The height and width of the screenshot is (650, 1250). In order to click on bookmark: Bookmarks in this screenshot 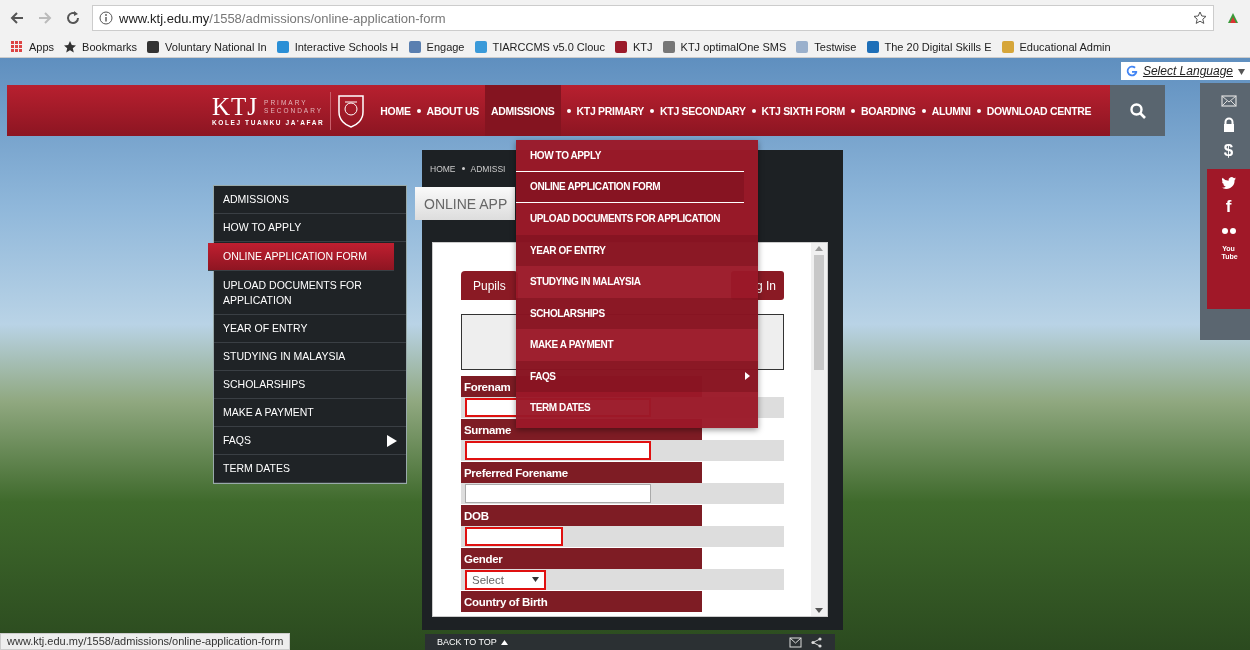, I will do `click(100, 46)`.